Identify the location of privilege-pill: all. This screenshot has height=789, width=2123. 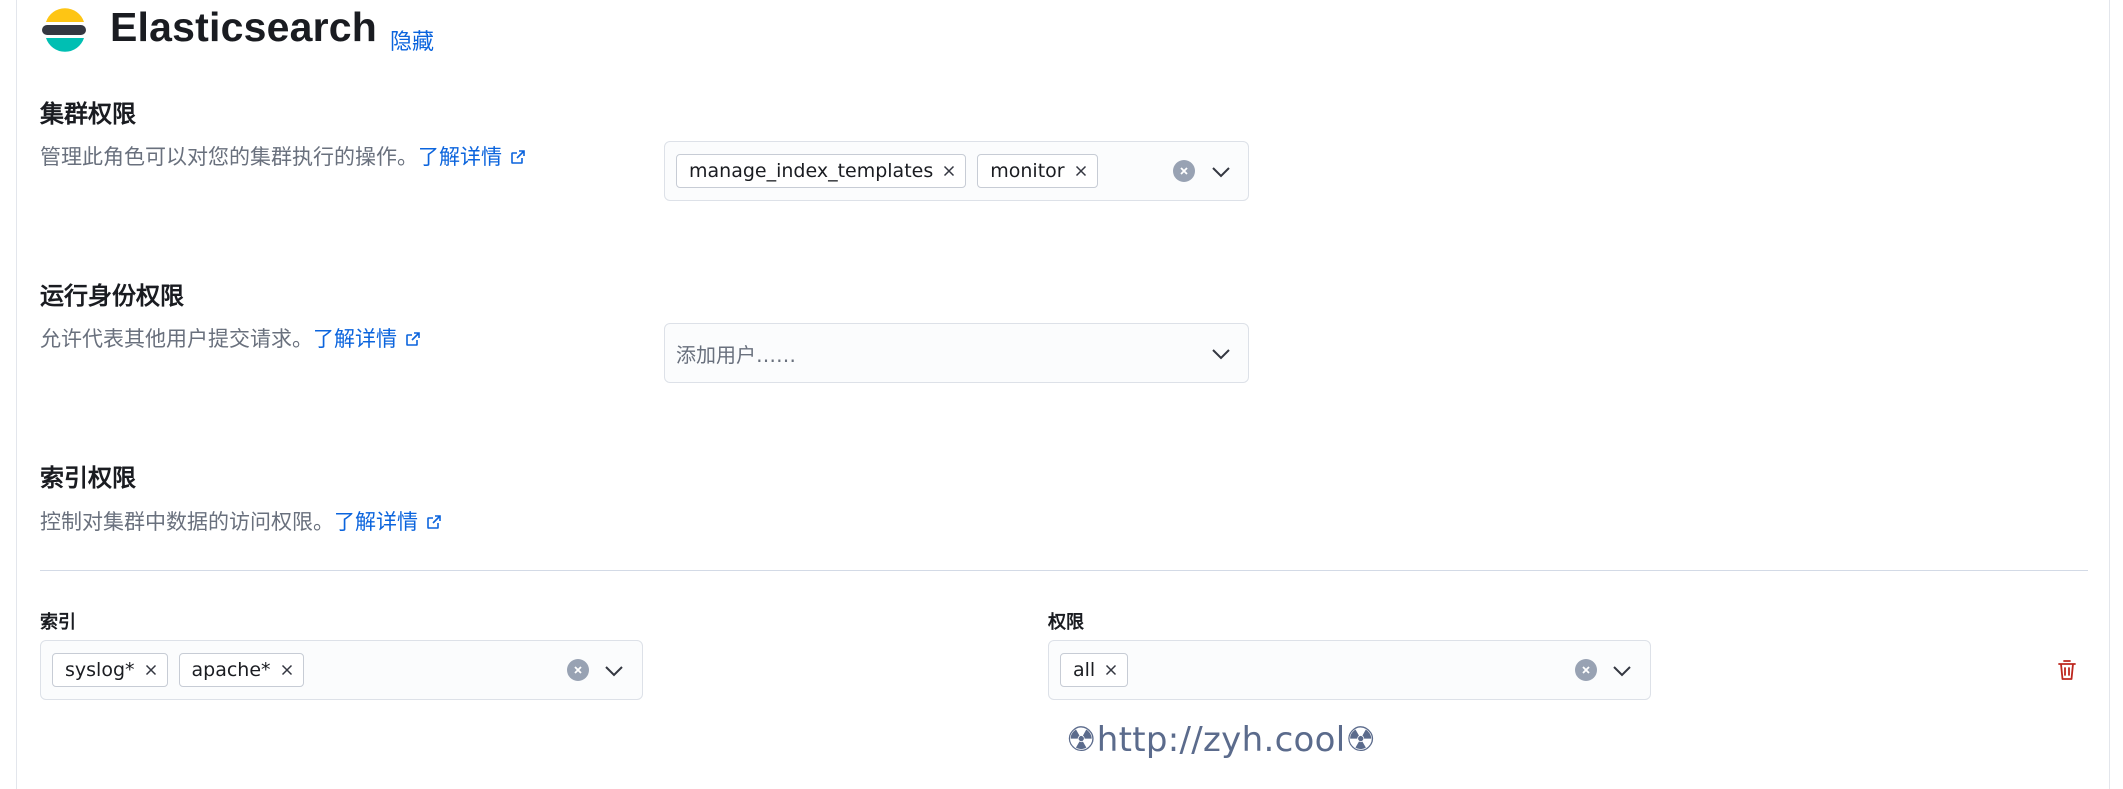
(1094, 670).